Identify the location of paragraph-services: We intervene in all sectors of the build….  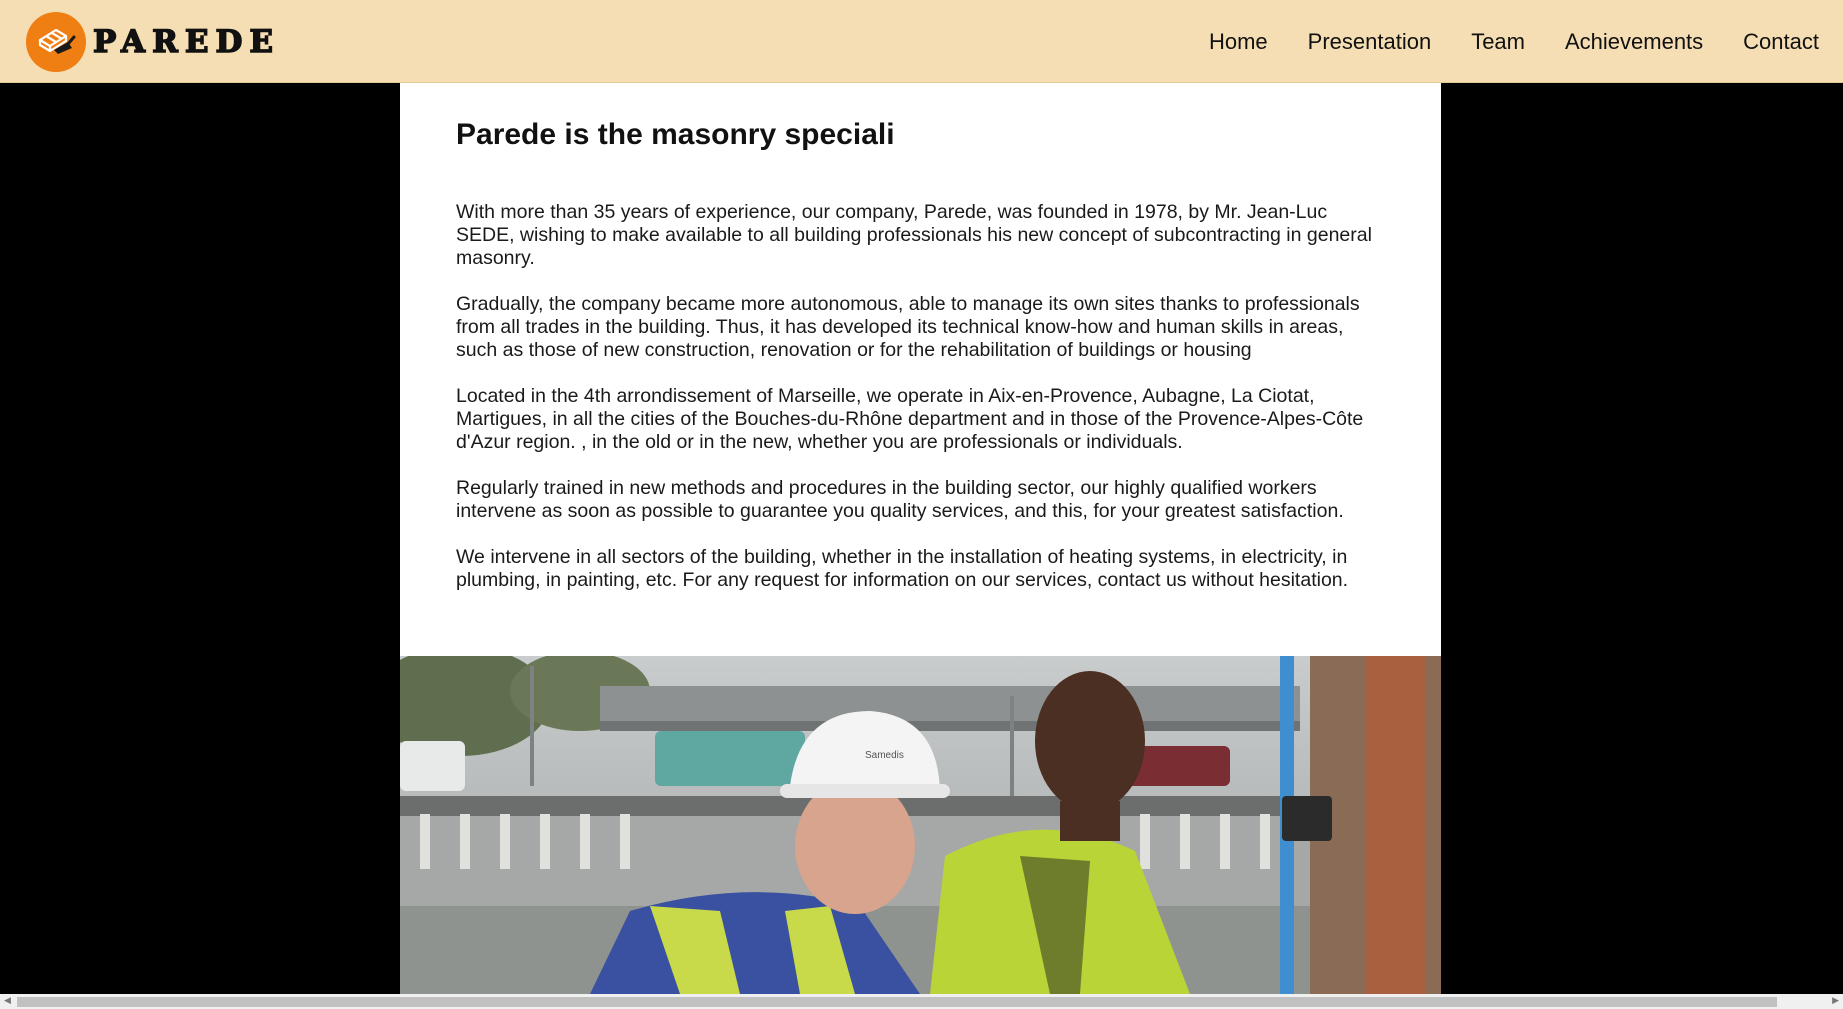
(902, 568).